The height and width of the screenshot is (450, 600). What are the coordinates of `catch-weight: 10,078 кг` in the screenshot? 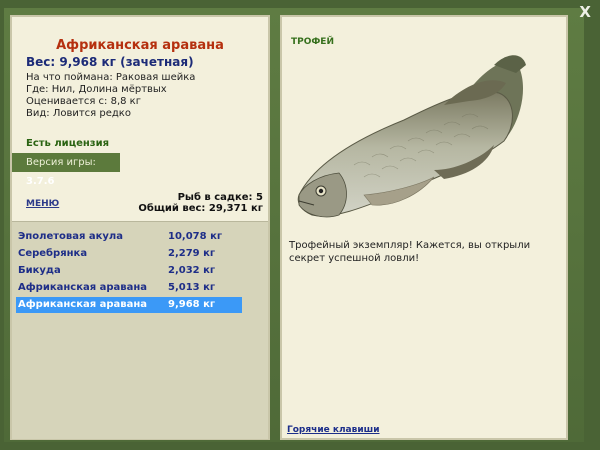 It's located at (195, 236).